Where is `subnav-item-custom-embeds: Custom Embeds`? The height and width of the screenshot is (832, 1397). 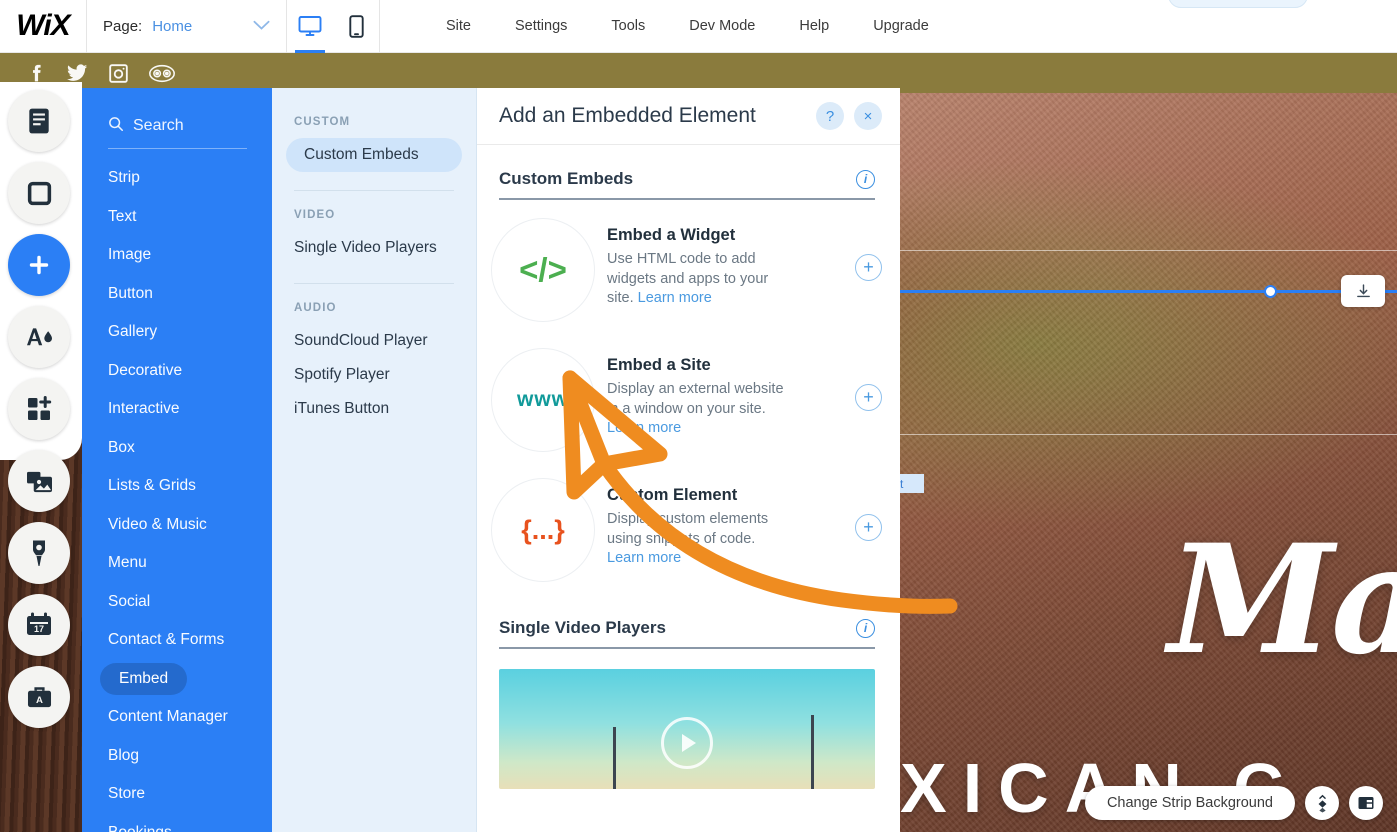
subnav-item-custom-embeds: Custom Embeds is located at coordinates (374, 155).